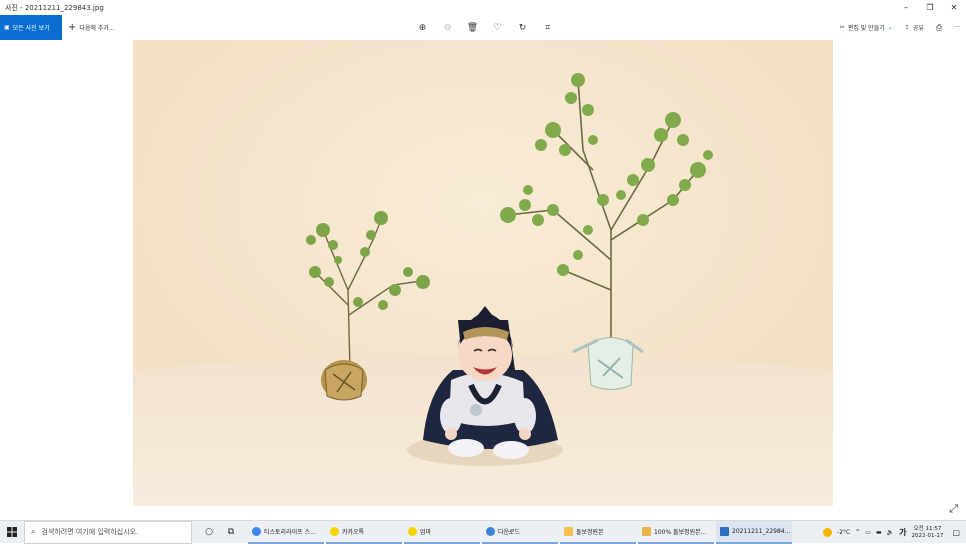  What do you see at coordinates (927, 528) in the screenshot?
I see `clock-time: 오전 11:57` at bounding box center [927, 528].